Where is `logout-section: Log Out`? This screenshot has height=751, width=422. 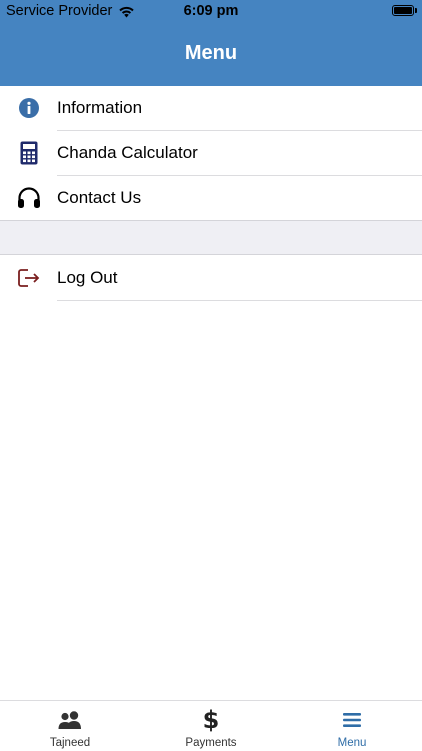 logout-section: Log Out is located at coordinates (211, 278).